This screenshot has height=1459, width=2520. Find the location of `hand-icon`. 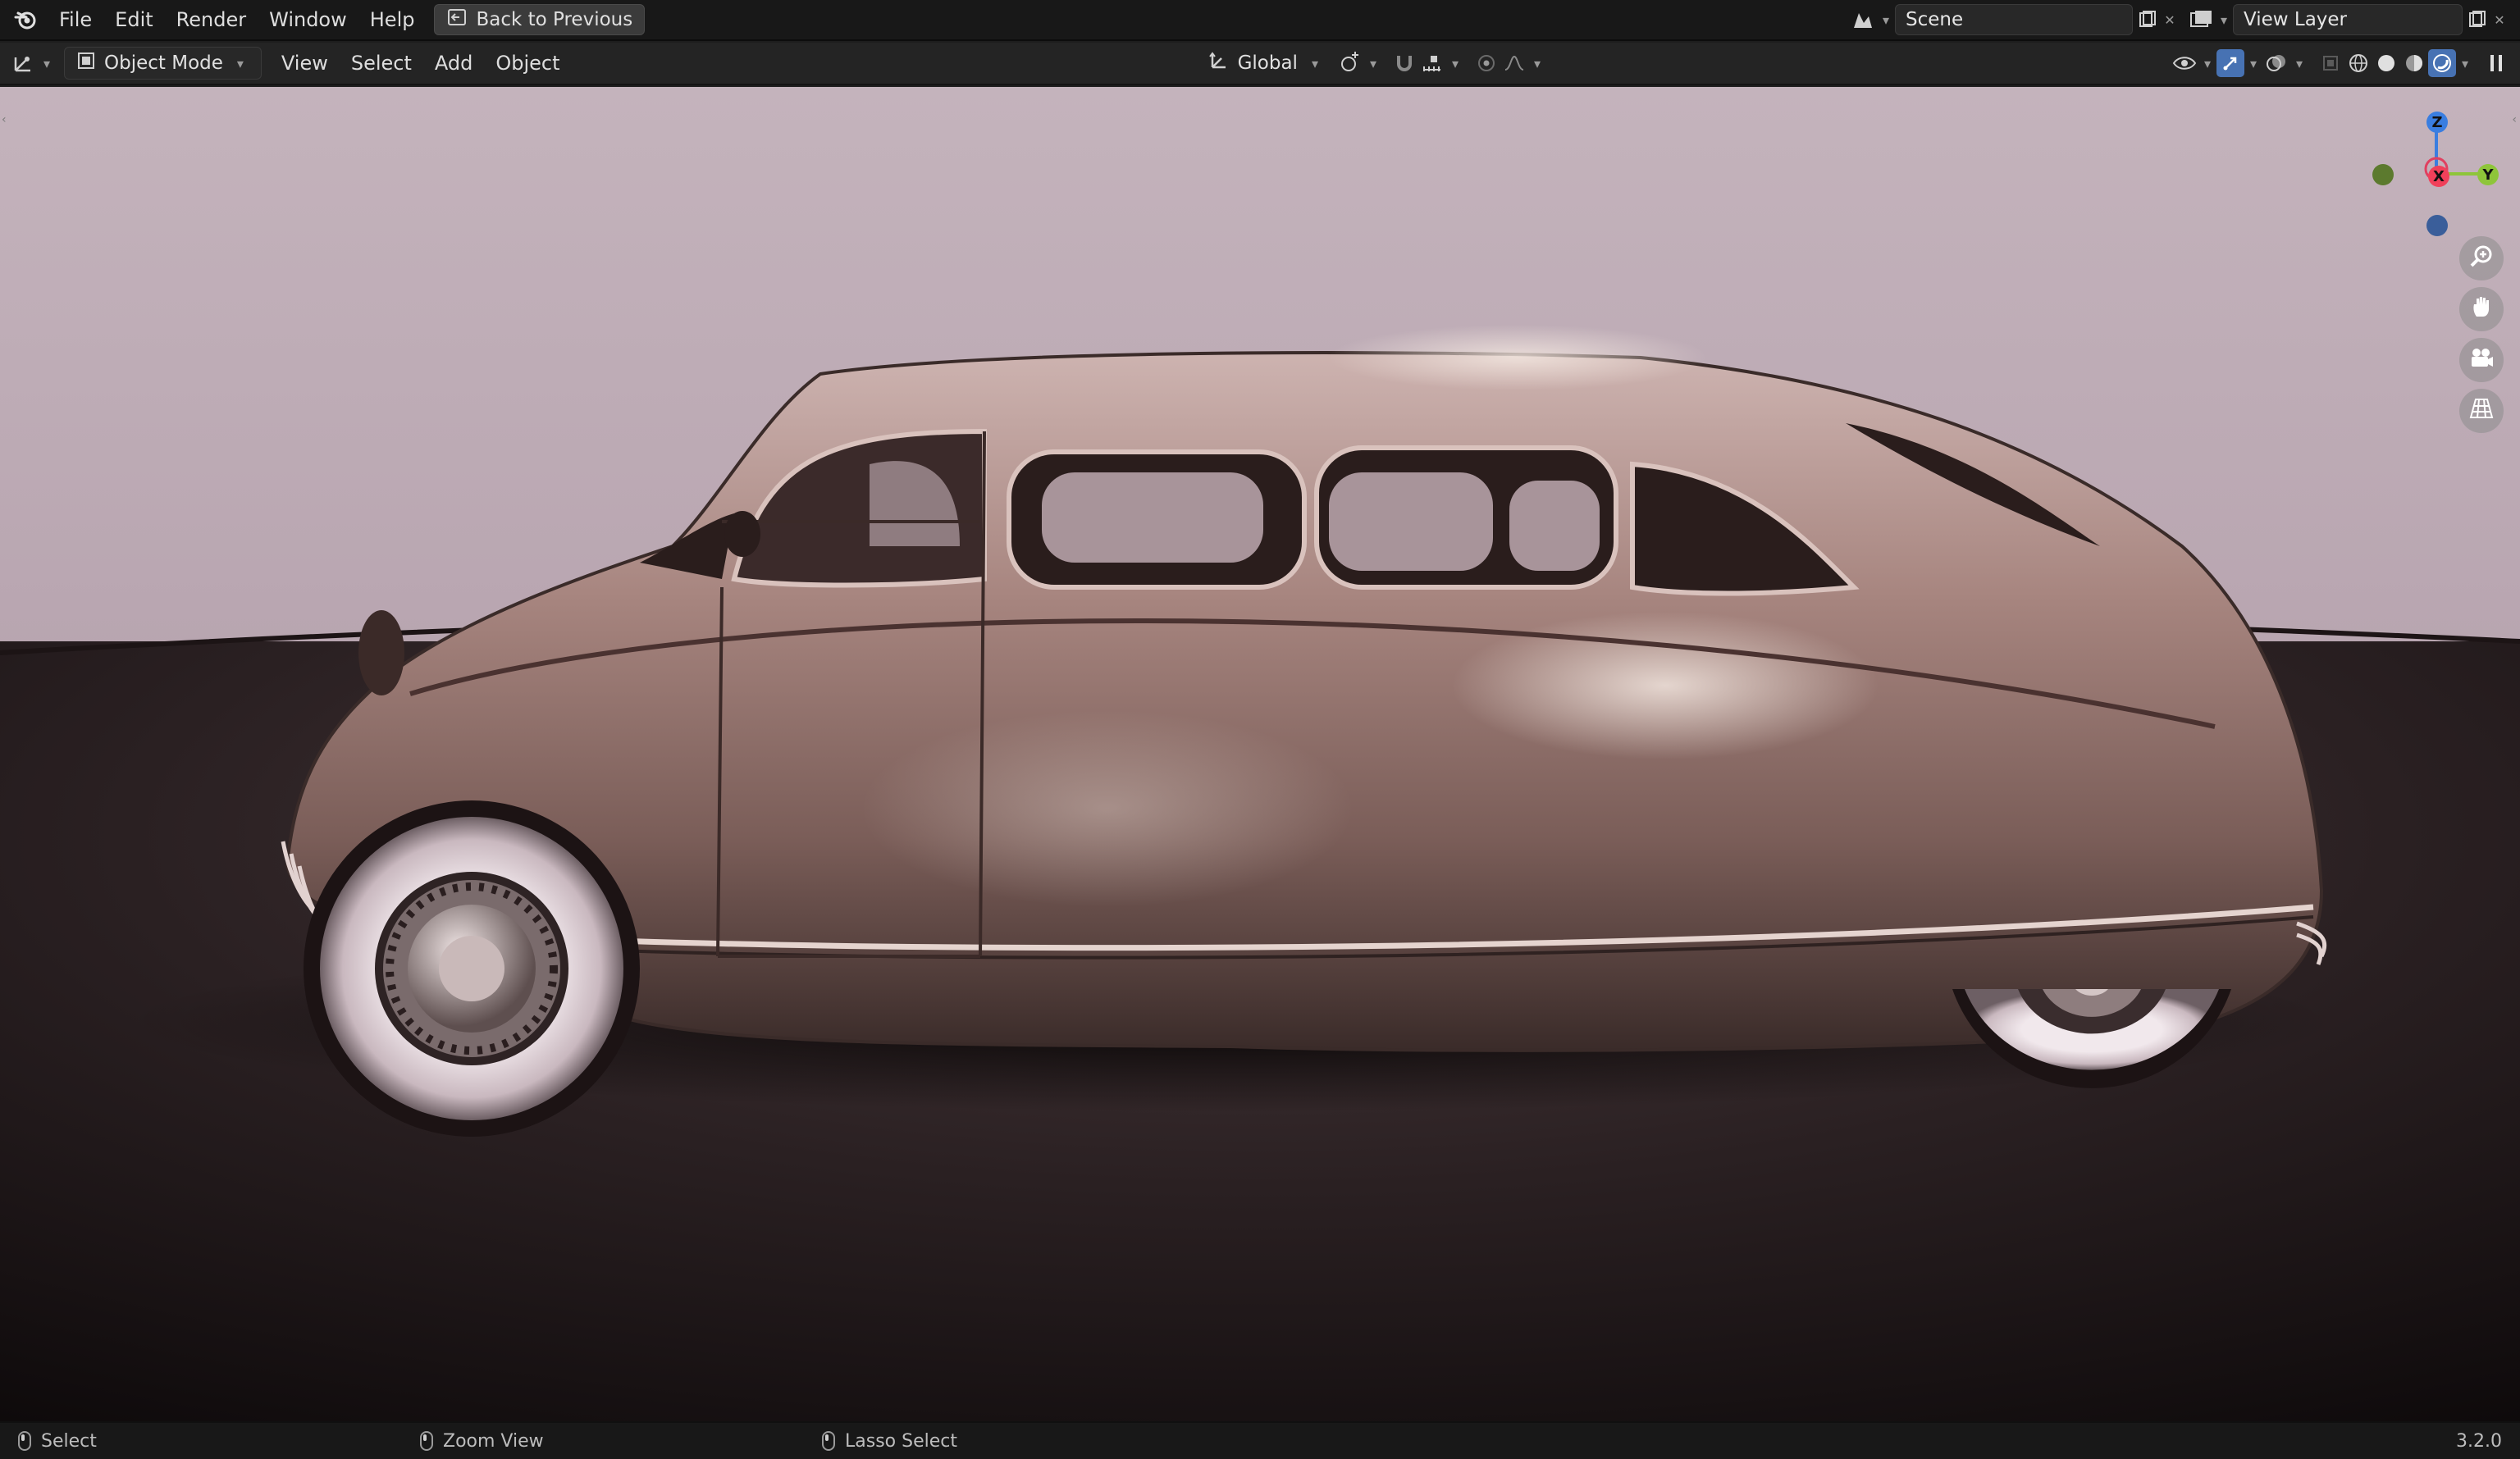

hand-icon is located at coordinates (2482, 310).